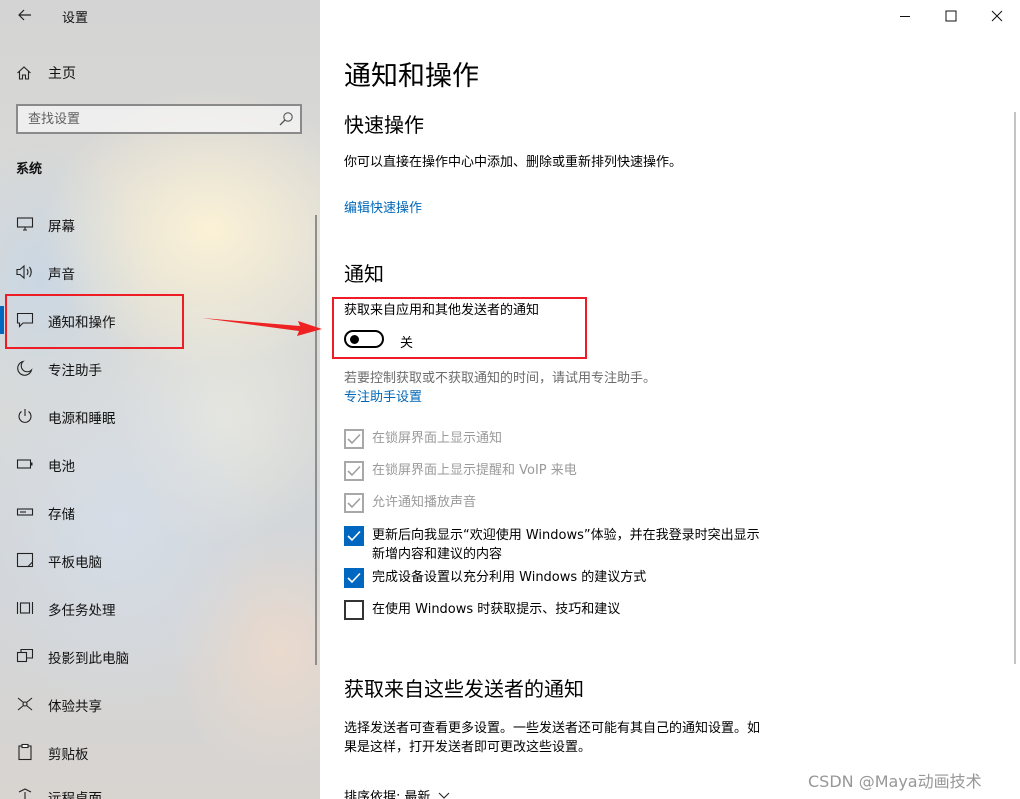 The image size is (1020, 799). I want to click on page-title: 通知和操作, so click(411, 76).